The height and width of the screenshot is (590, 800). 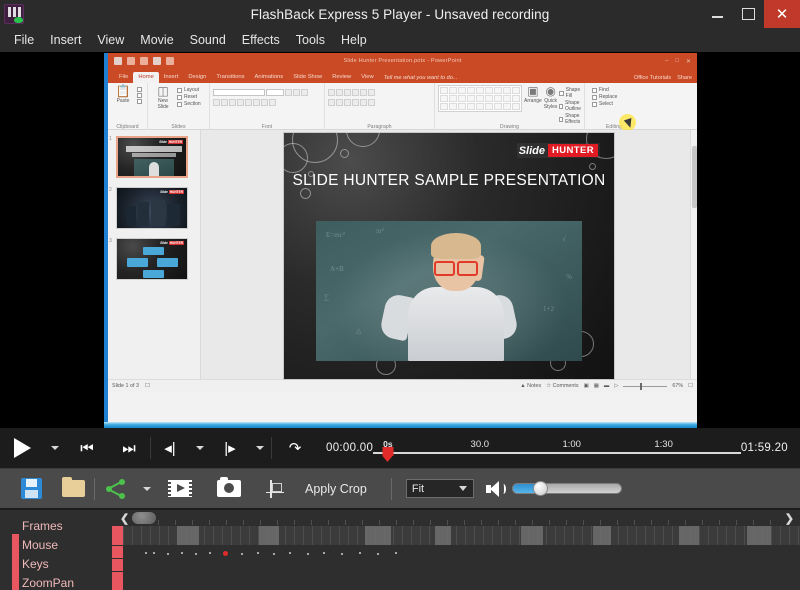 What do you see at coordinates (208, 40) in the screenshot?
I see `menu-sound: Sound` at bounding box center [208, 40].